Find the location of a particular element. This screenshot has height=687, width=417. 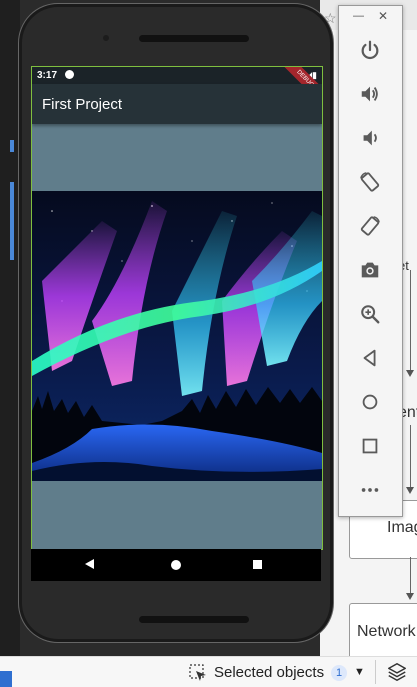

nav-home-icon is located at coordinates (176, 565).